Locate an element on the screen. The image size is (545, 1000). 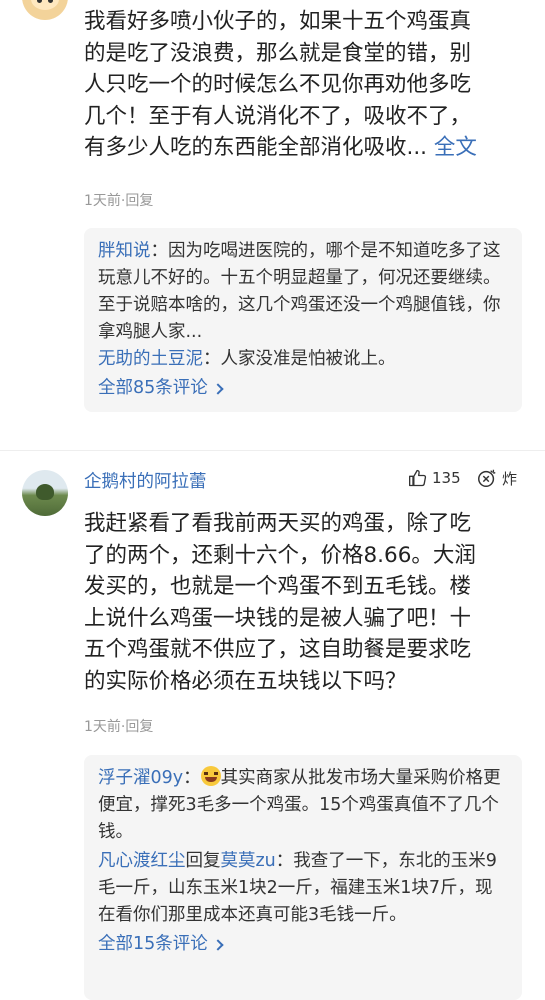
reply-author: 浮子濯09y is located at coordinates (140, 778).